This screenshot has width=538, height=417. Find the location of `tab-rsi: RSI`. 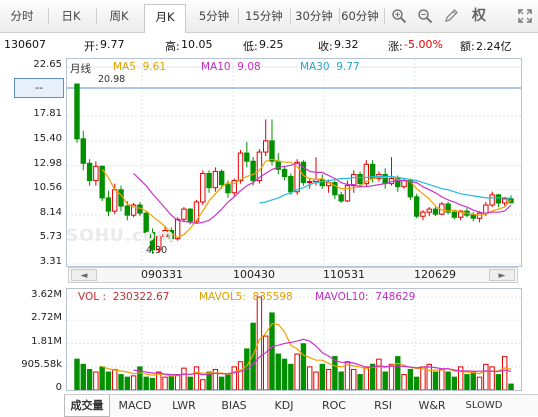

tab-rsi: RSI is located at coordinates (383, 406).